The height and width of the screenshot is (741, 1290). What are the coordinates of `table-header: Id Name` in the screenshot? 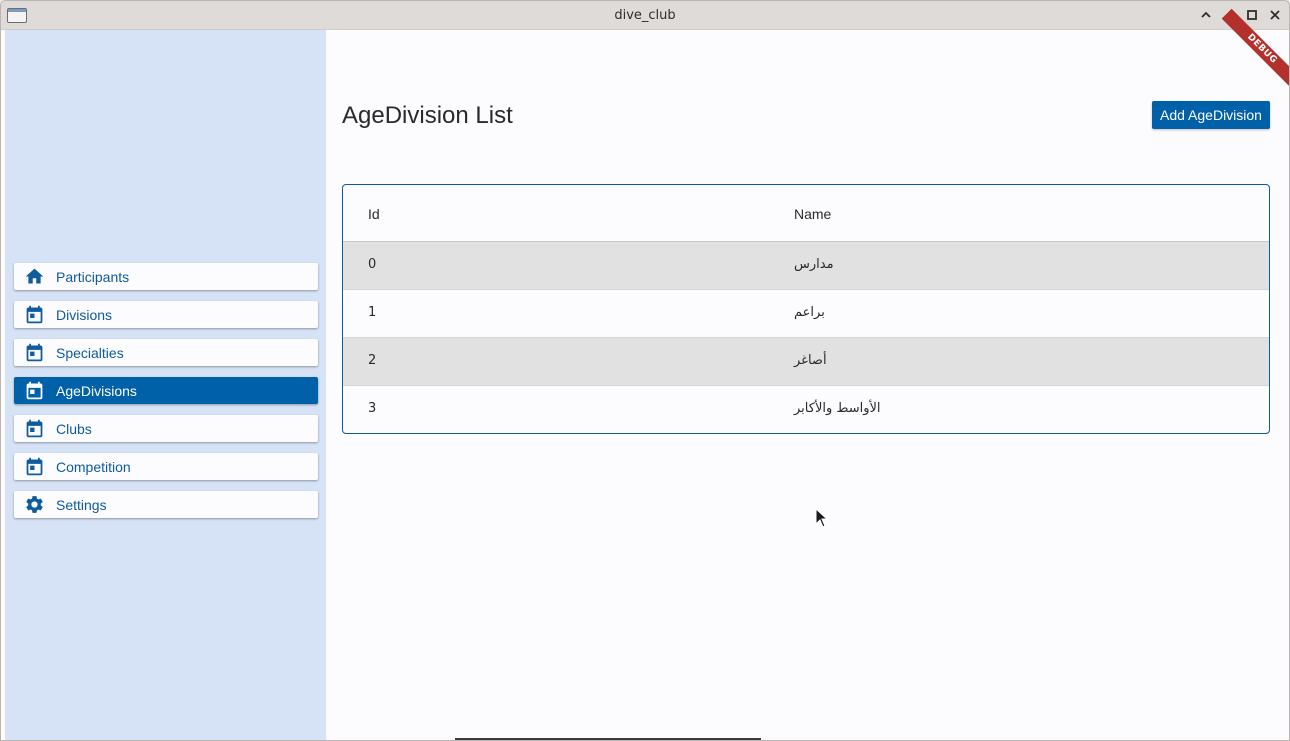 It's located at (806, 213).